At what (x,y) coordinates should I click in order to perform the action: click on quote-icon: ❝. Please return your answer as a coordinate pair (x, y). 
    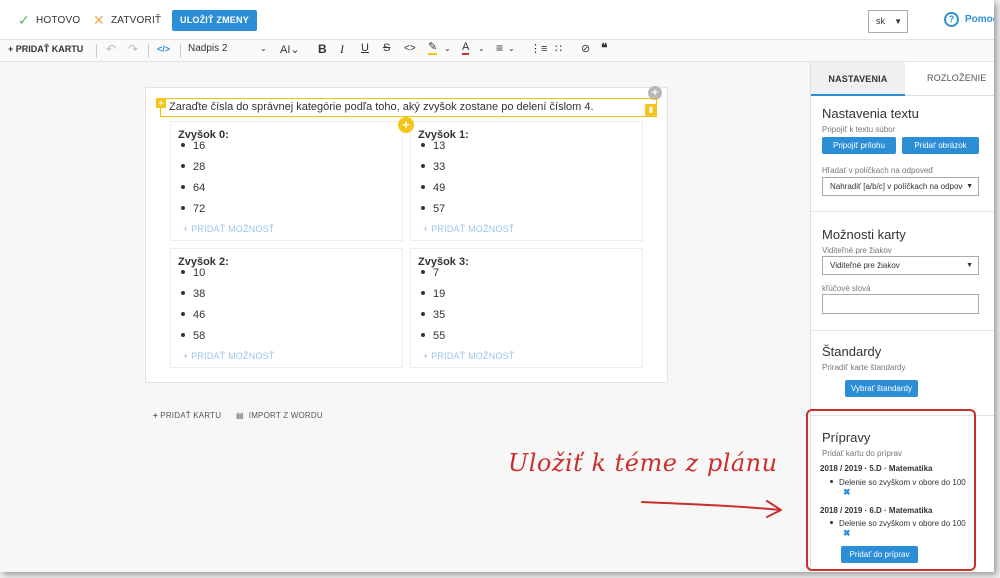
    Looking at the image, I should click on (604, 48).